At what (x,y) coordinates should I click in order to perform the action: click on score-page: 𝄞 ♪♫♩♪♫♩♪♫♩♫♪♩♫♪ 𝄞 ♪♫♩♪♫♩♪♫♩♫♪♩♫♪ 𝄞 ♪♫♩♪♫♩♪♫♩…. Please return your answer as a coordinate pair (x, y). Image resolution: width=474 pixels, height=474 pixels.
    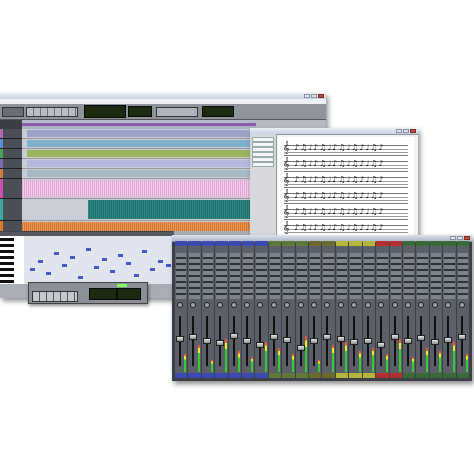
    Looking at the image, I should click on (346, 187).